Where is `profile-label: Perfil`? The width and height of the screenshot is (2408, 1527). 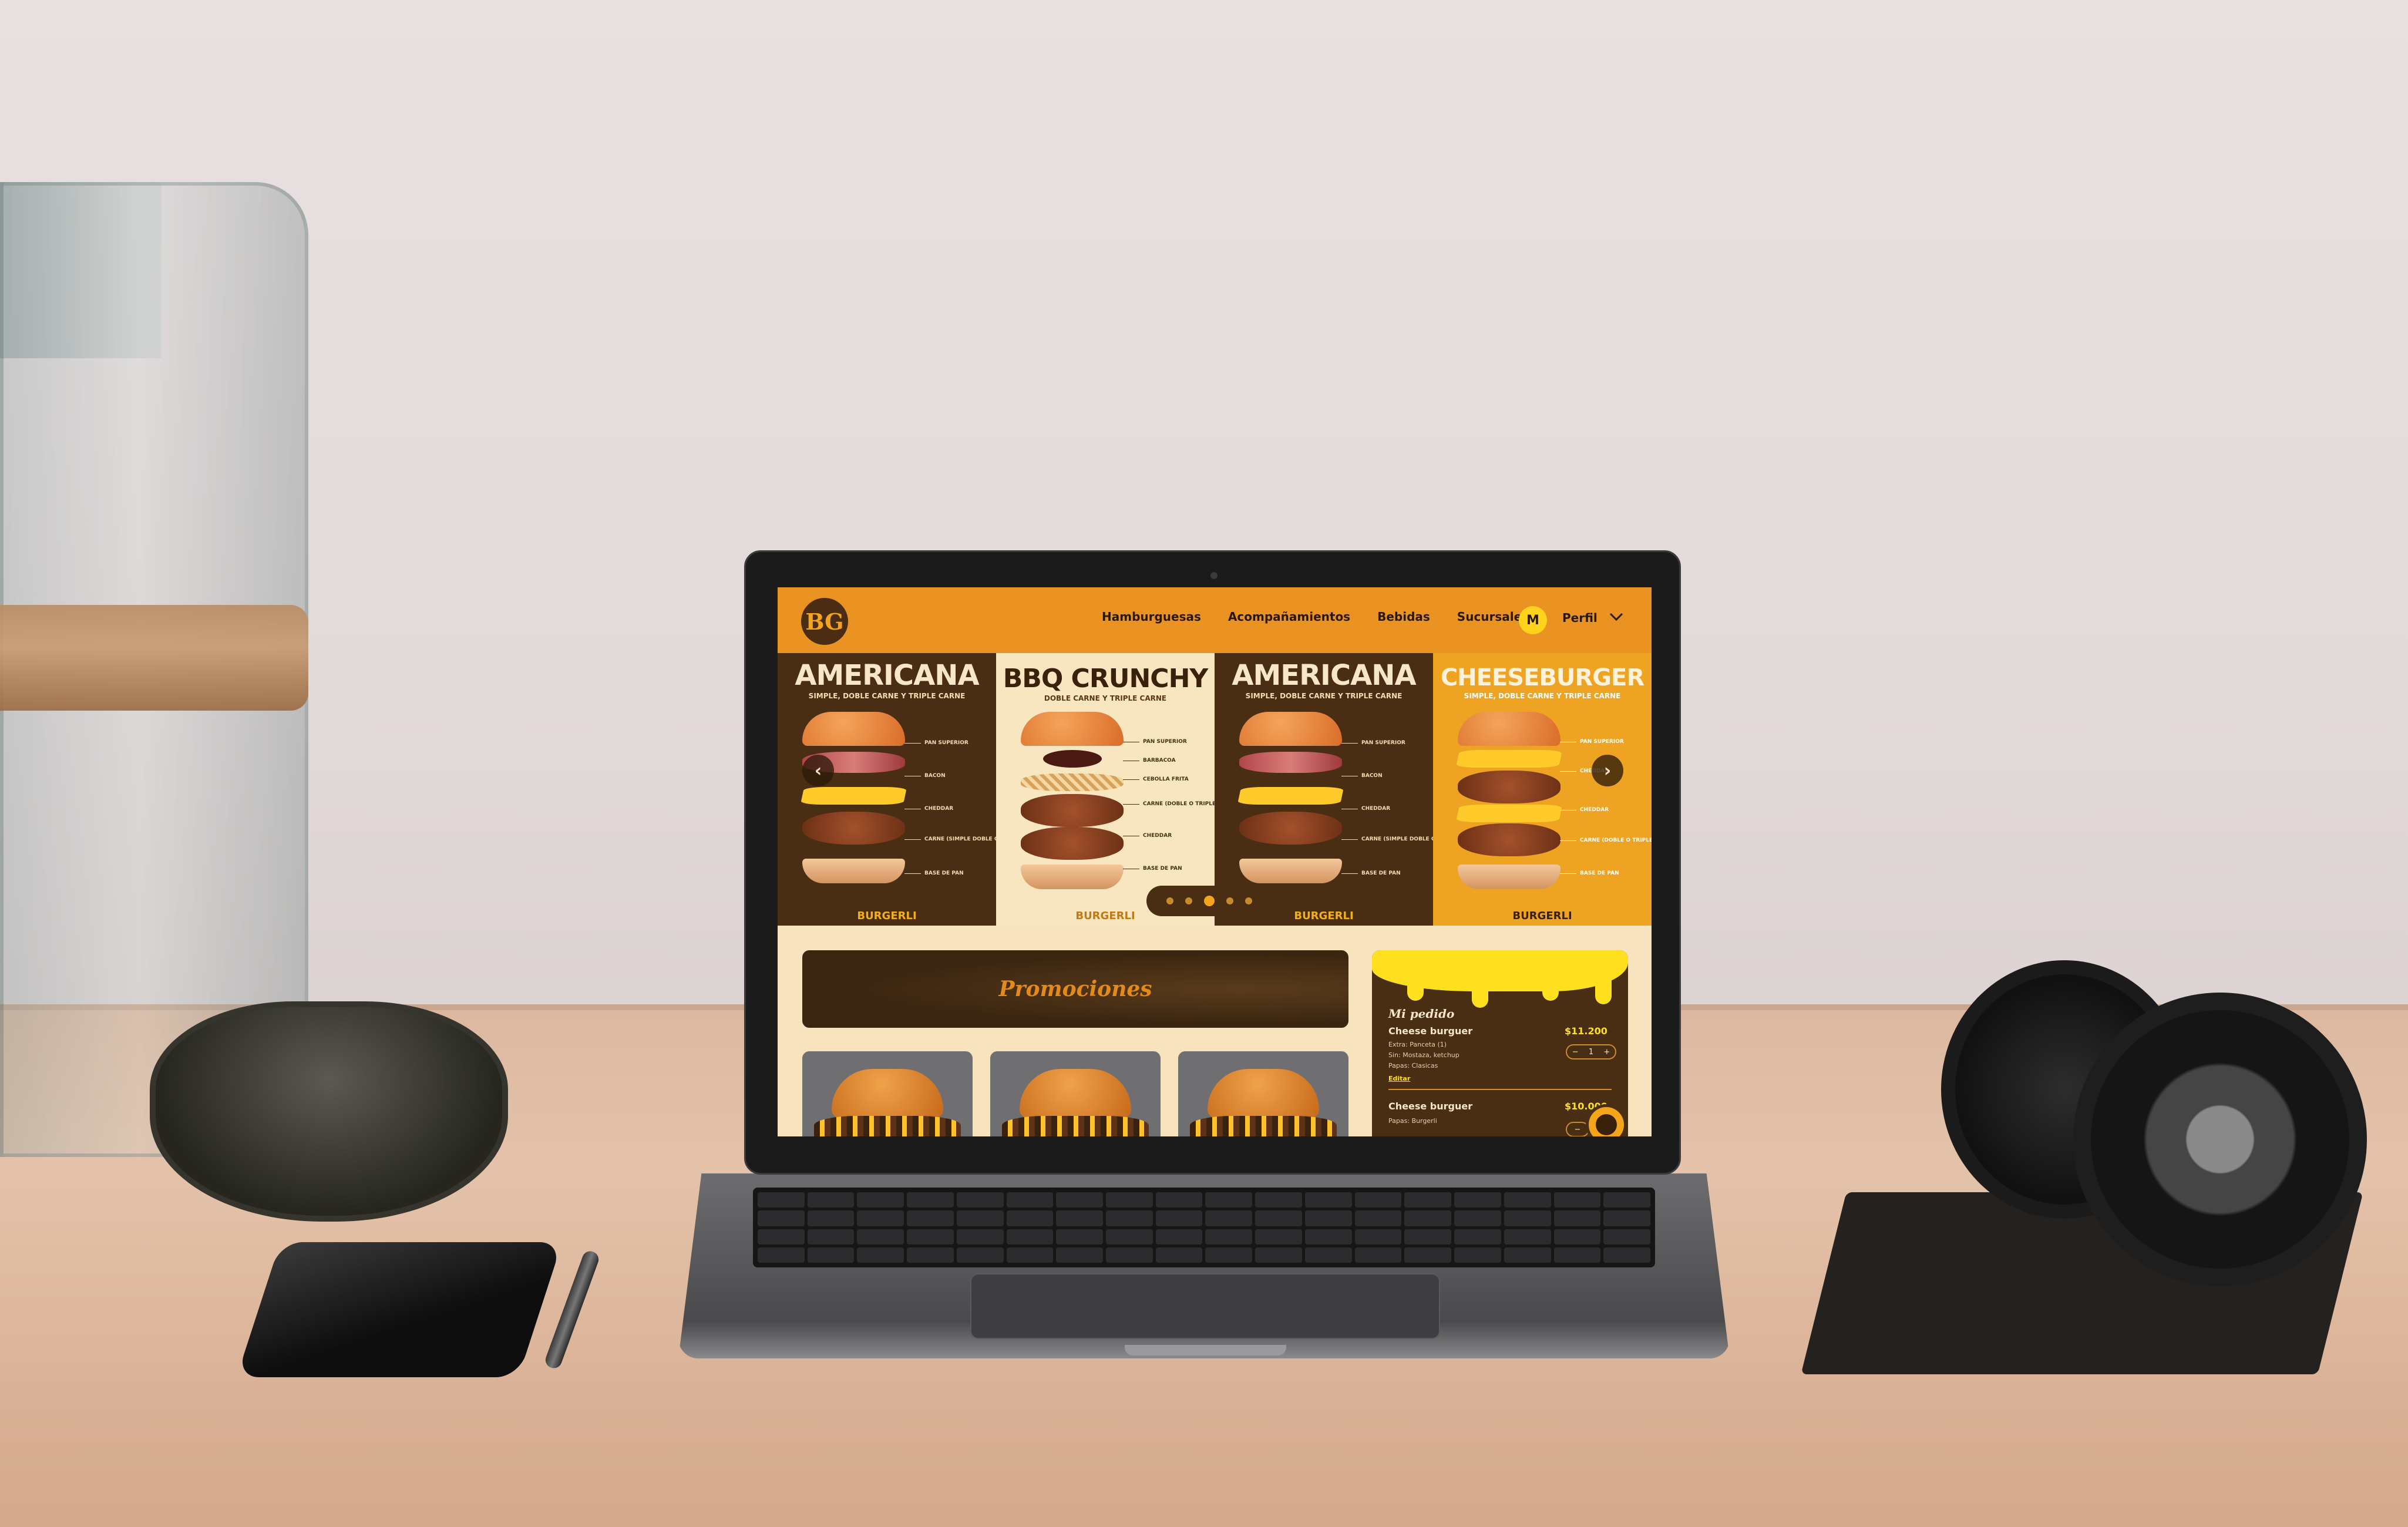 profile-label: Perfil is located at coordinates (1580, 618).